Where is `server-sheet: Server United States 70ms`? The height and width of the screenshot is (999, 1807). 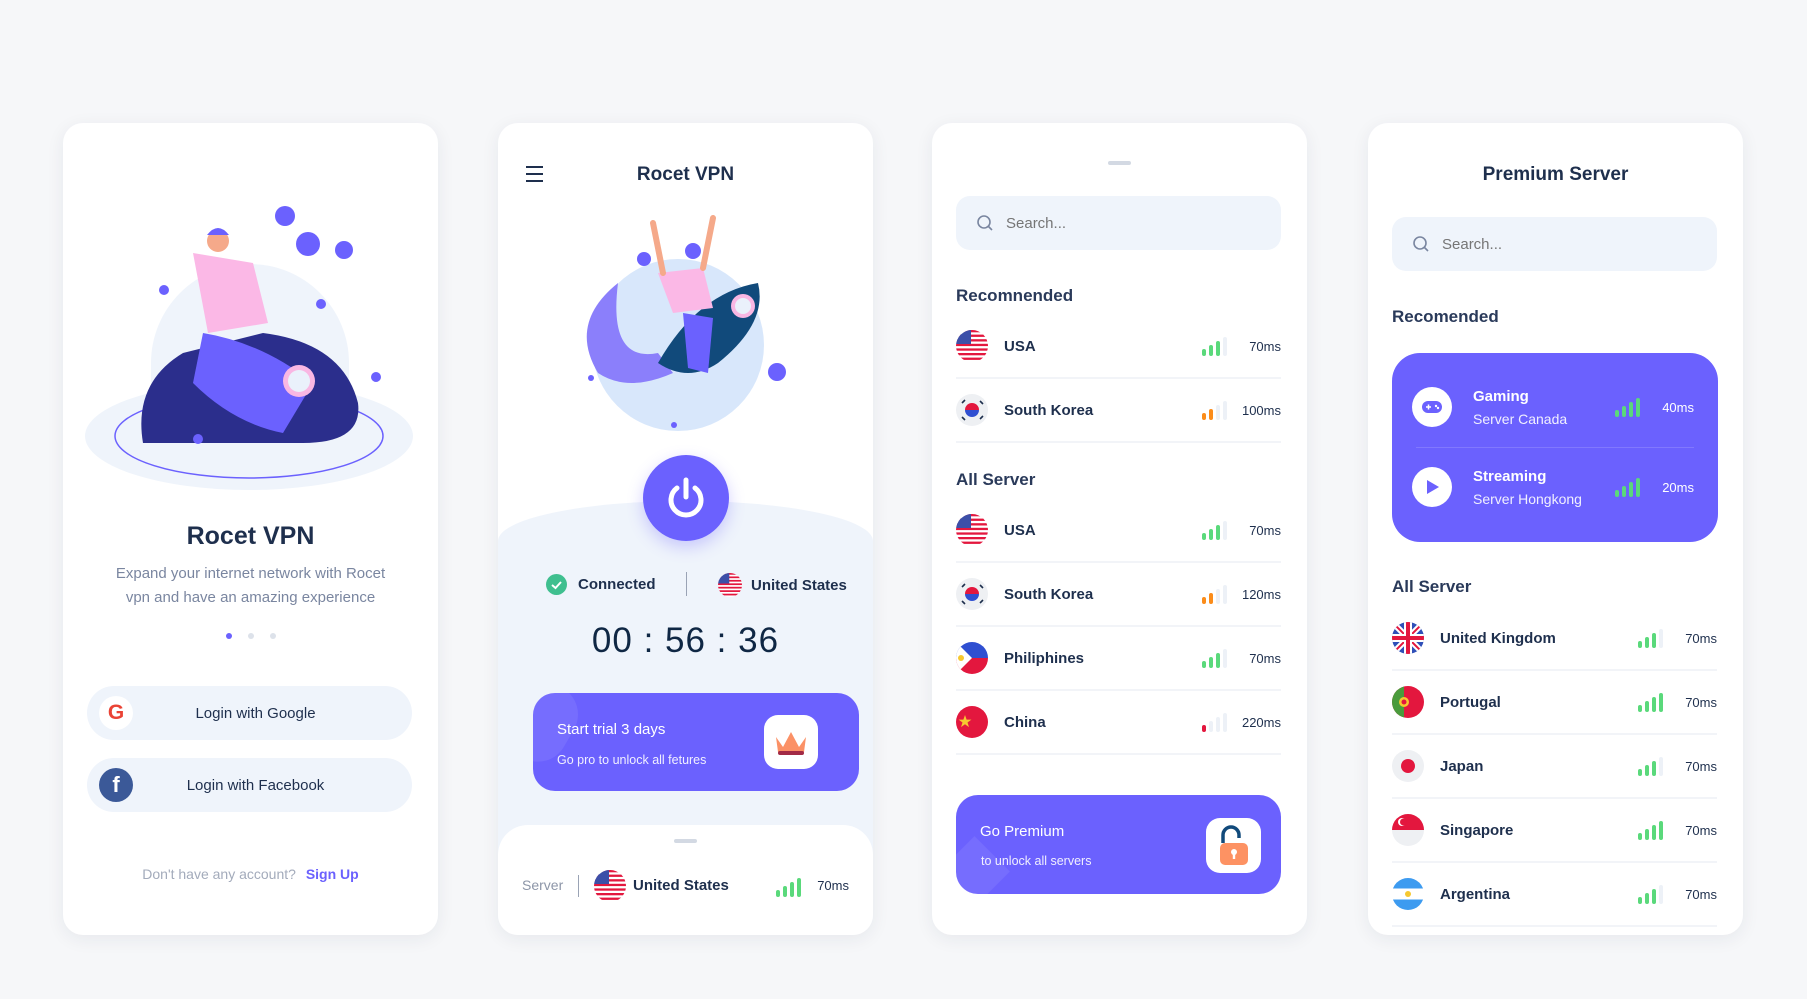 server-sheet: Server United States 70ms is located at coordinates (685, 880).